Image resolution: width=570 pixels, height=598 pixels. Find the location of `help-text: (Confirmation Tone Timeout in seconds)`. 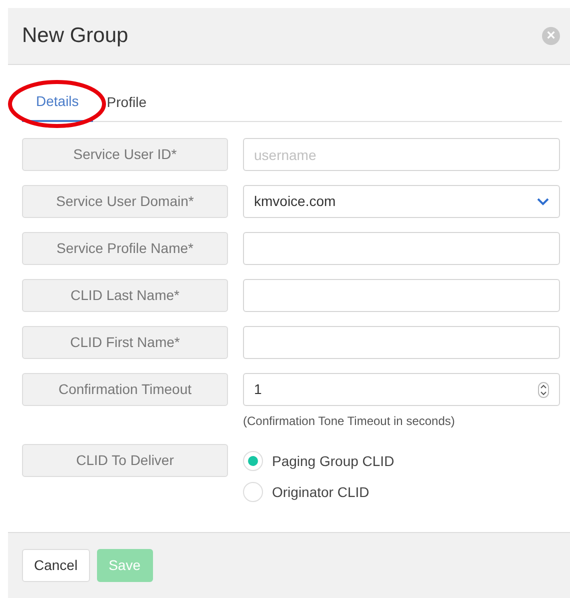

help-text: (Confirmation Tone Timeout in seconds) is located at coordinates (349, 421).